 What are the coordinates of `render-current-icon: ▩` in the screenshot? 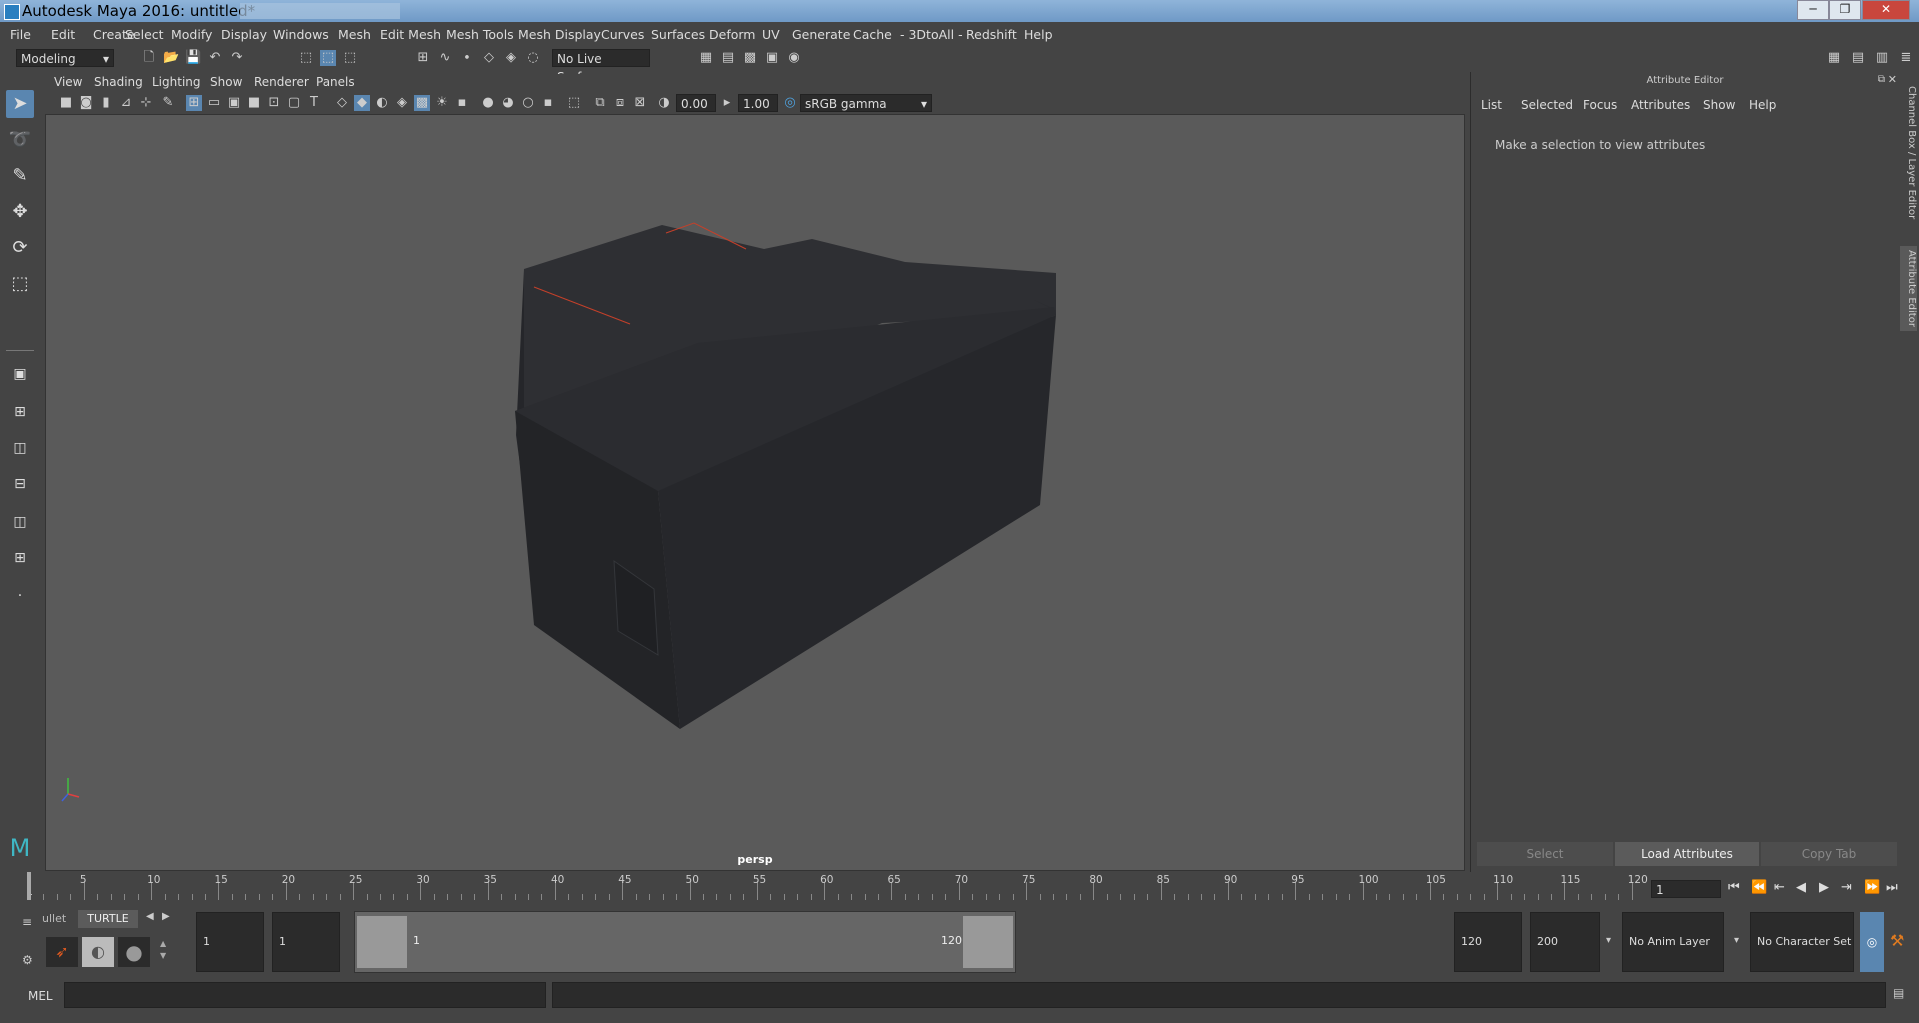 It's located at (750, 58).